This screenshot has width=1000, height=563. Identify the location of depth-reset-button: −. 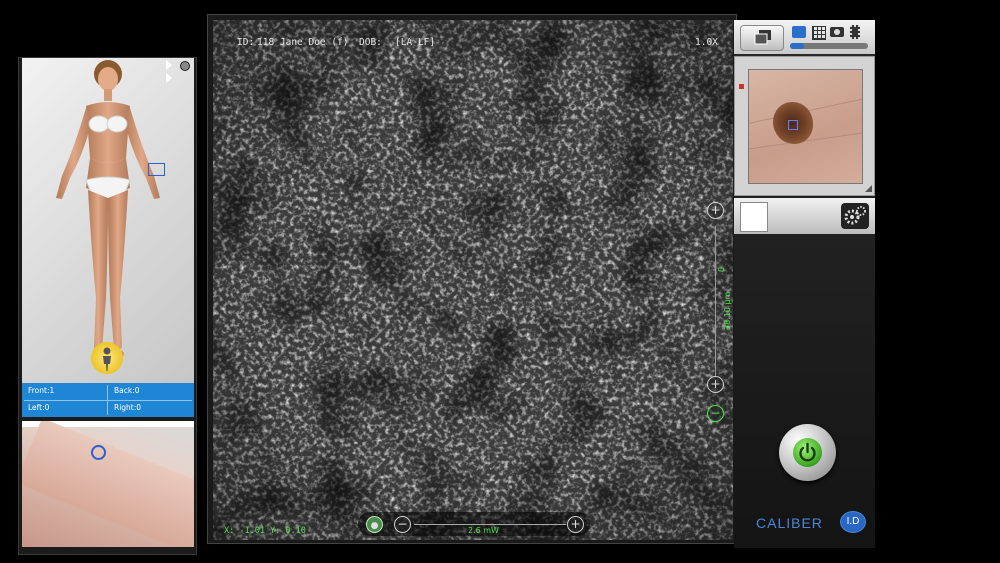
(715, 413).